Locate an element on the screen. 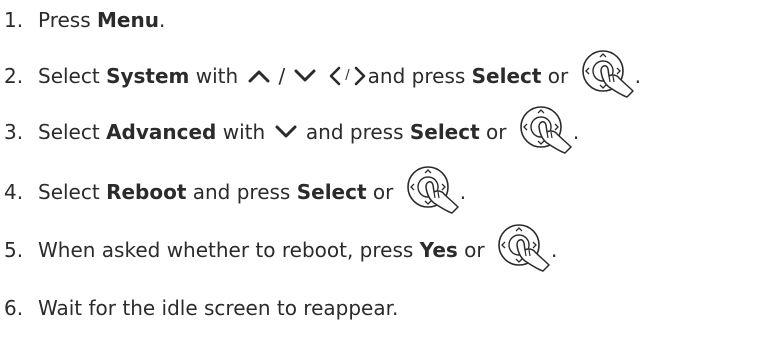 This screenshot has width=784, height=355. chevron-left-icon is located at coordinates (335, 76).